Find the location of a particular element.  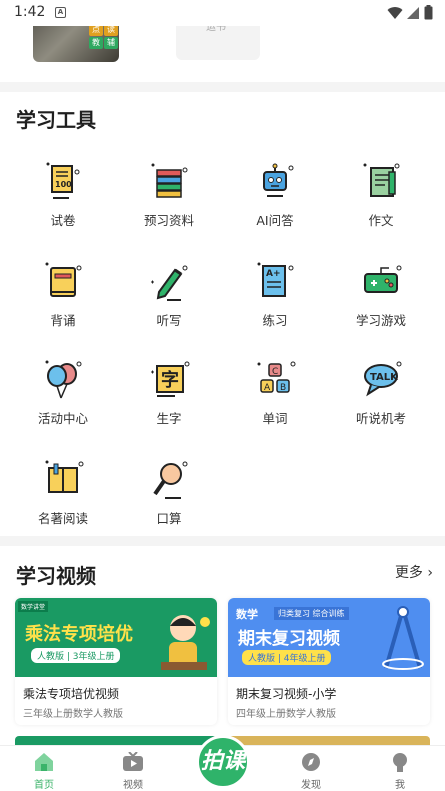

chevron-right-icon: › is located at coordinates (427, 573).